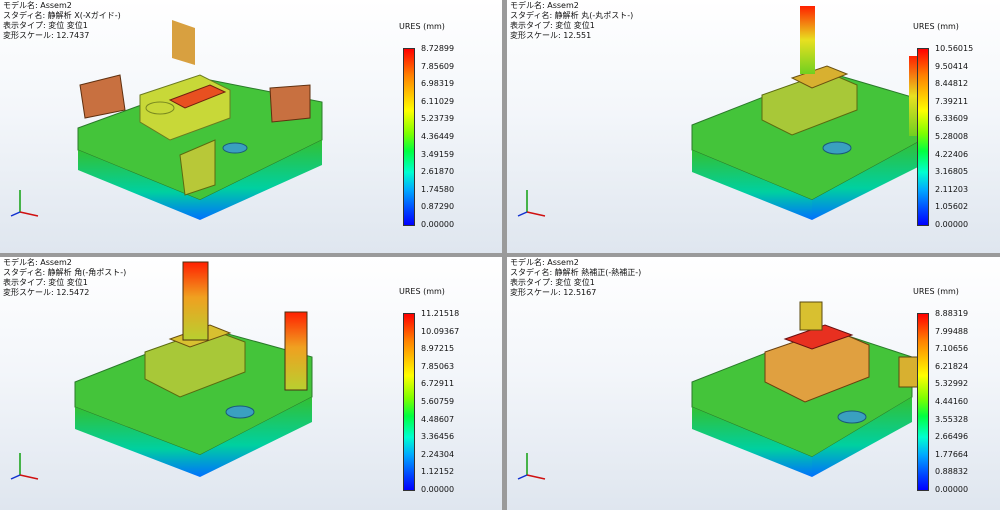 This screenshot has width=1000, height=510. What do you see at coordinates (438, 84) in the screenshot?
I see `legend-value: 6.98319` at bounding box center [438, 84].